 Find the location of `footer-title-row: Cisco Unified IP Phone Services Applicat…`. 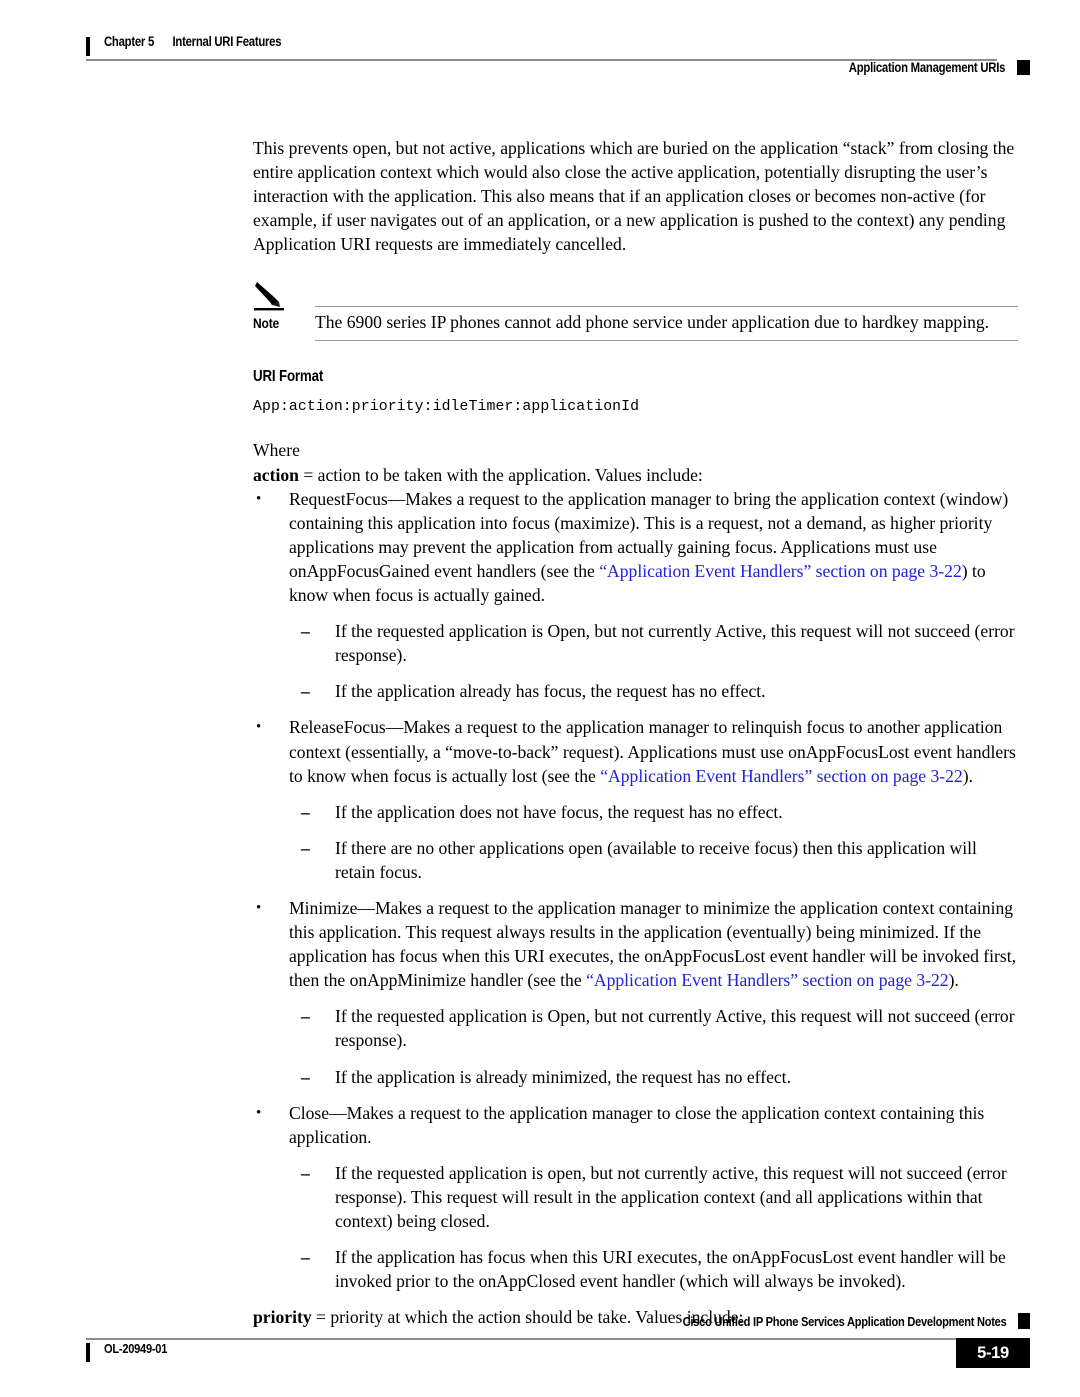

footer-title-row: Cisco Unified IP Phone Services Applicat… is located at coordinates (825, 1321).